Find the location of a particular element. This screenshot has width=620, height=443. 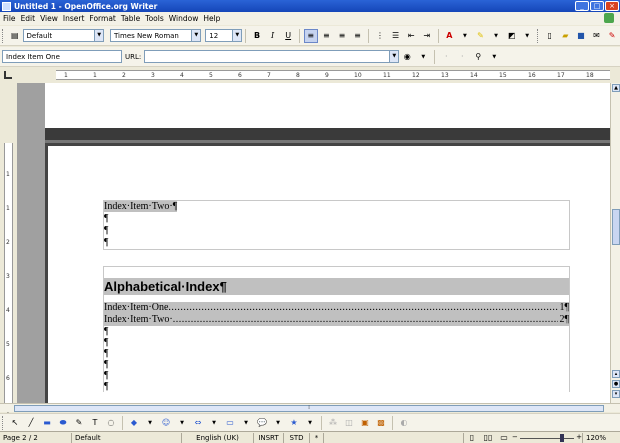

ellipse-icon: ⬬ is located at coordinates (63, 423).